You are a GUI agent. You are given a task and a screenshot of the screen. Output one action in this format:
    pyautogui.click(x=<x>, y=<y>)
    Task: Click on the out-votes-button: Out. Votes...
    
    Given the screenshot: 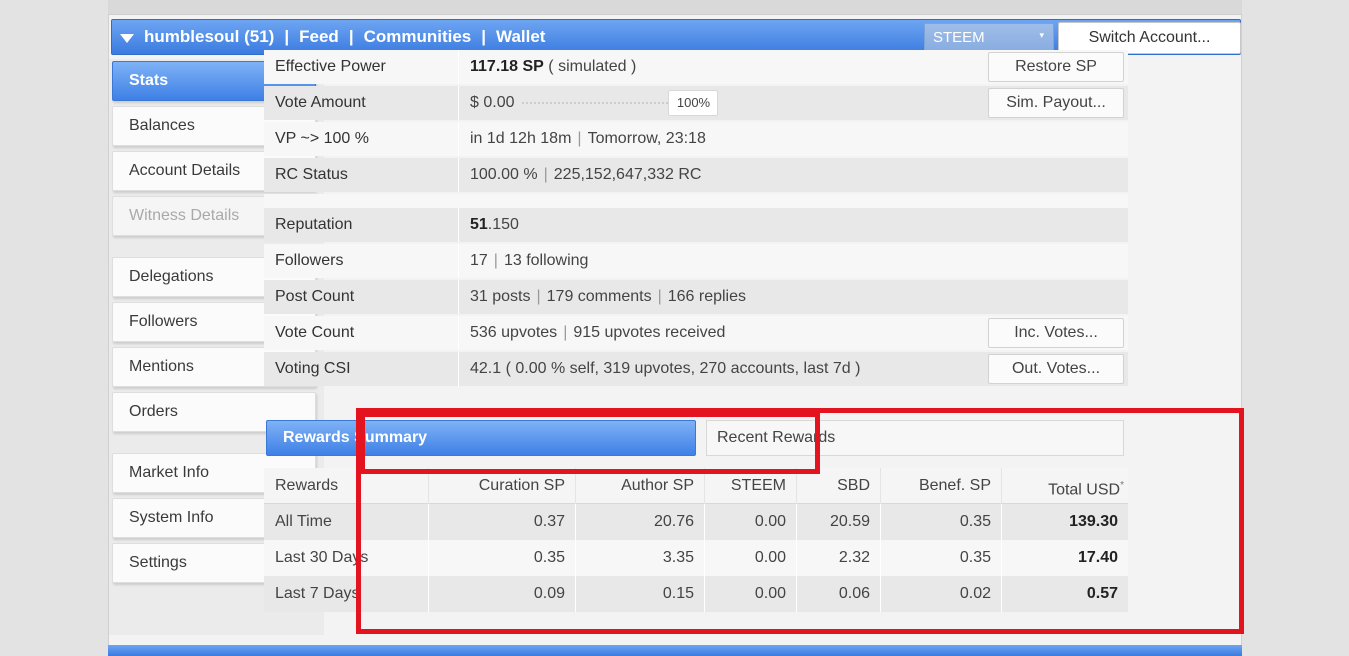 What is the action you would take?
    pyautogui.click(x=1056, y=369)
    